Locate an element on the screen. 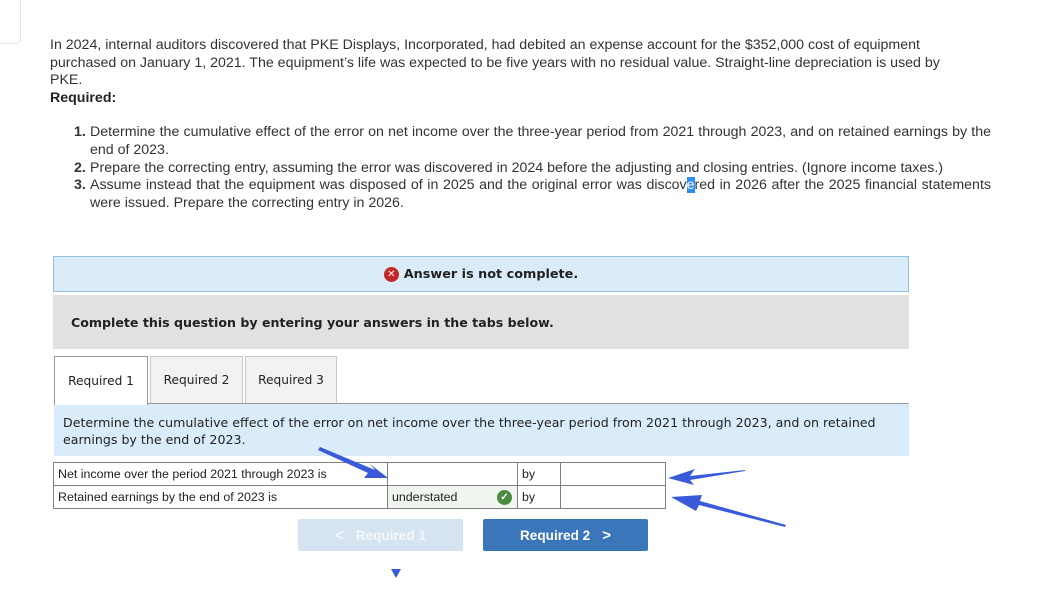  tab-required-2: Required 2 is located at coordinates (196, 380).